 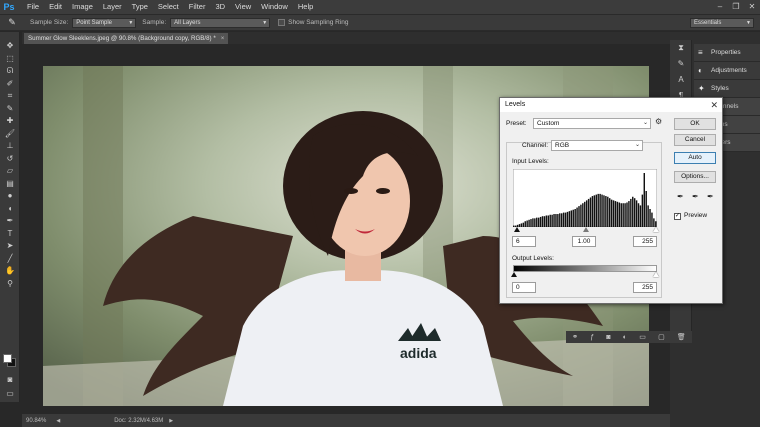 I want to click on character-icon: A, so click(x=681, y=80).